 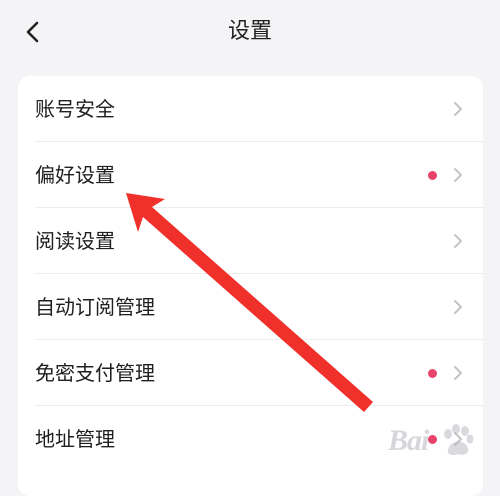 I want to click on settings-item-label: 账号安全, so click(x=75, y=109).